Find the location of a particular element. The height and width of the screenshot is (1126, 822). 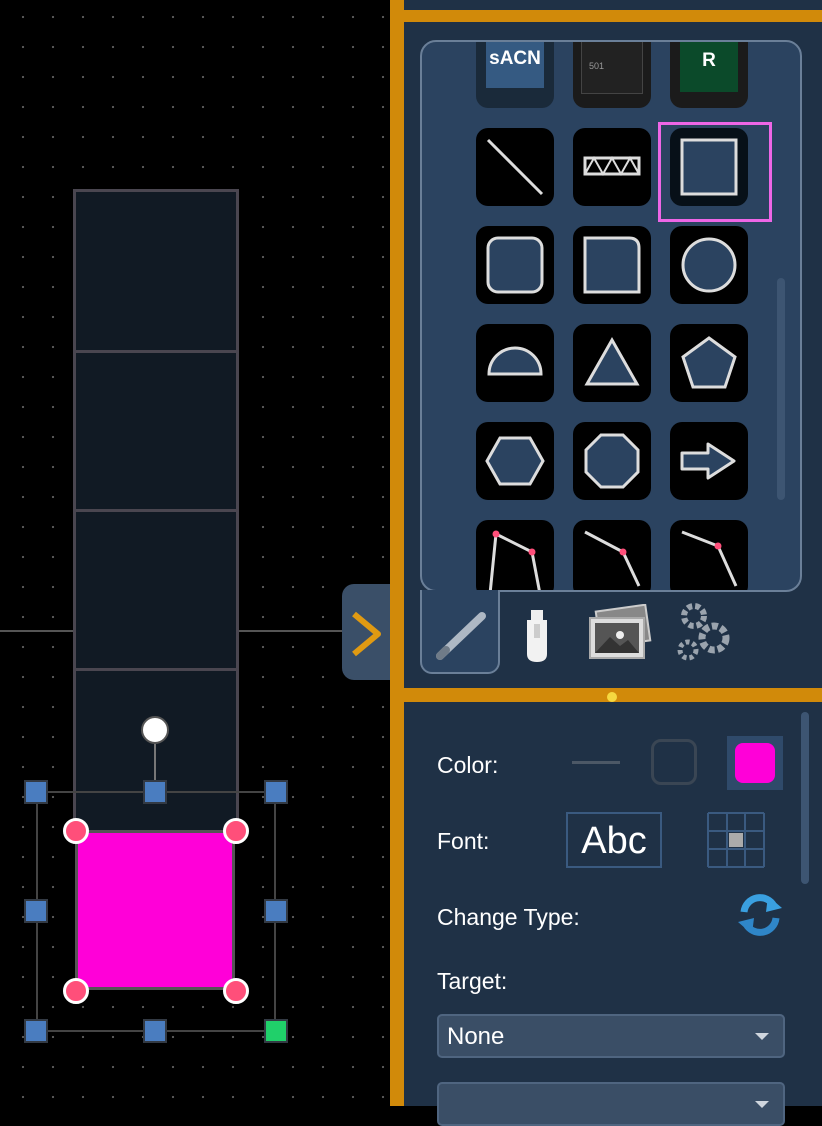

selected-tile-highlight is located at coordinates (715, 172).